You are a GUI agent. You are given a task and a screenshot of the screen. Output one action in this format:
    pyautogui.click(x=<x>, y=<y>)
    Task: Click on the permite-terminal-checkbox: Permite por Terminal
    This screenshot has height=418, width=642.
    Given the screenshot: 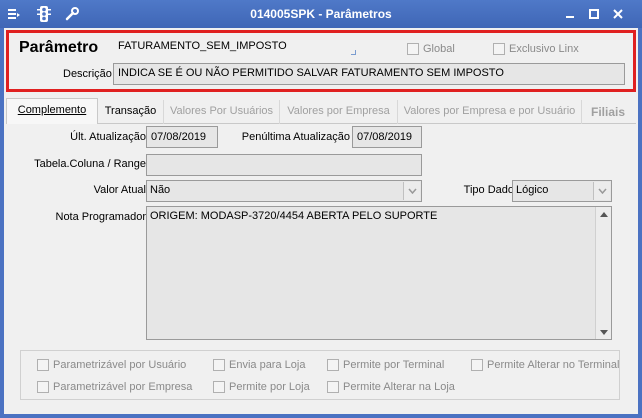 What is the action you would take?
    pyautogui.click(x=385, y=365)
    